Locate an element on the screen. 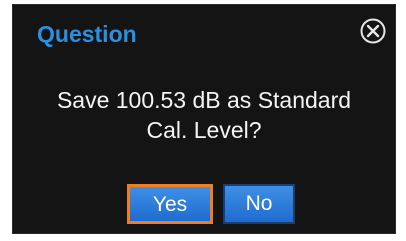 The height and width of the screenshot is (241, 406). yes-button: Yes is located at coordinates (170, 204).